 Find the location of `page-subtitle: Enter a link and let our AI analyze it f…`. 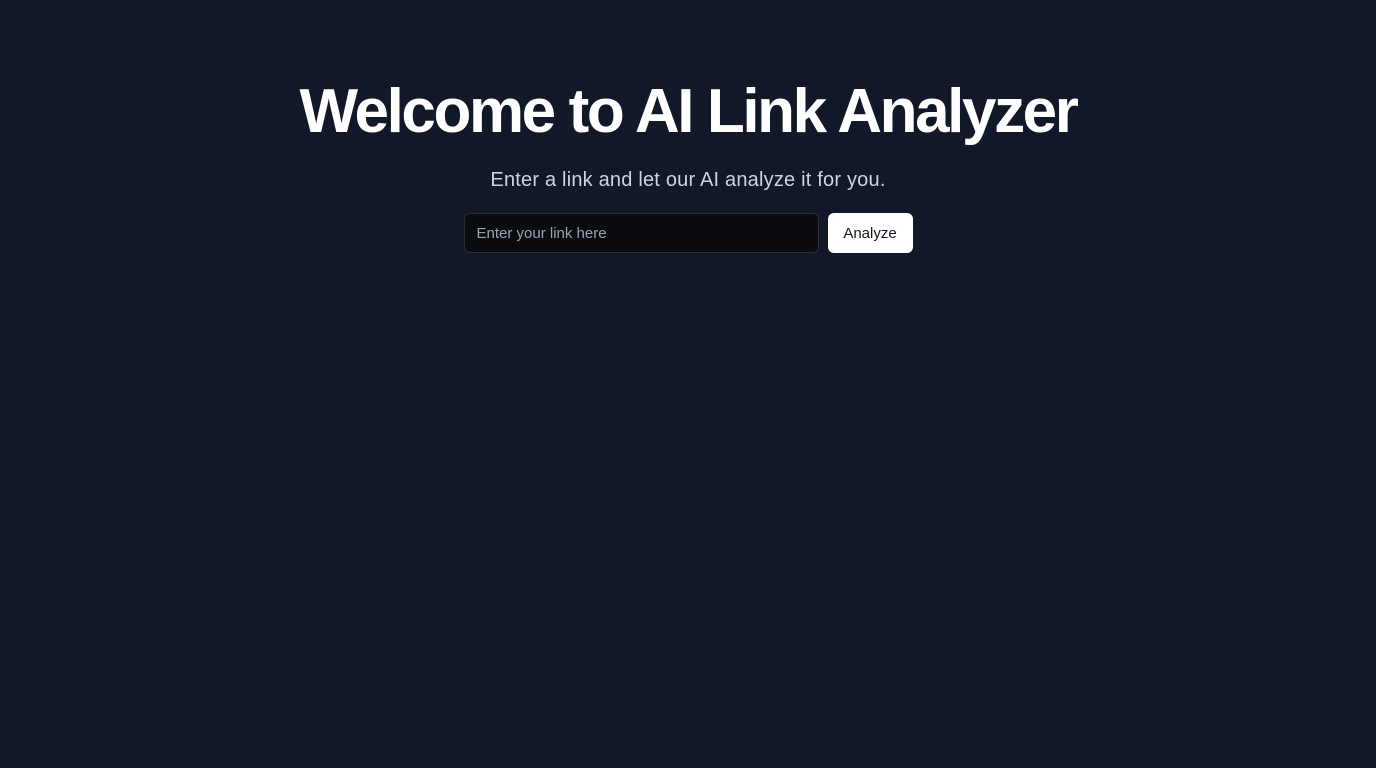

page-subtitle: Enter a link and let our AI analyze it f… is located at coordinates (688, 180).